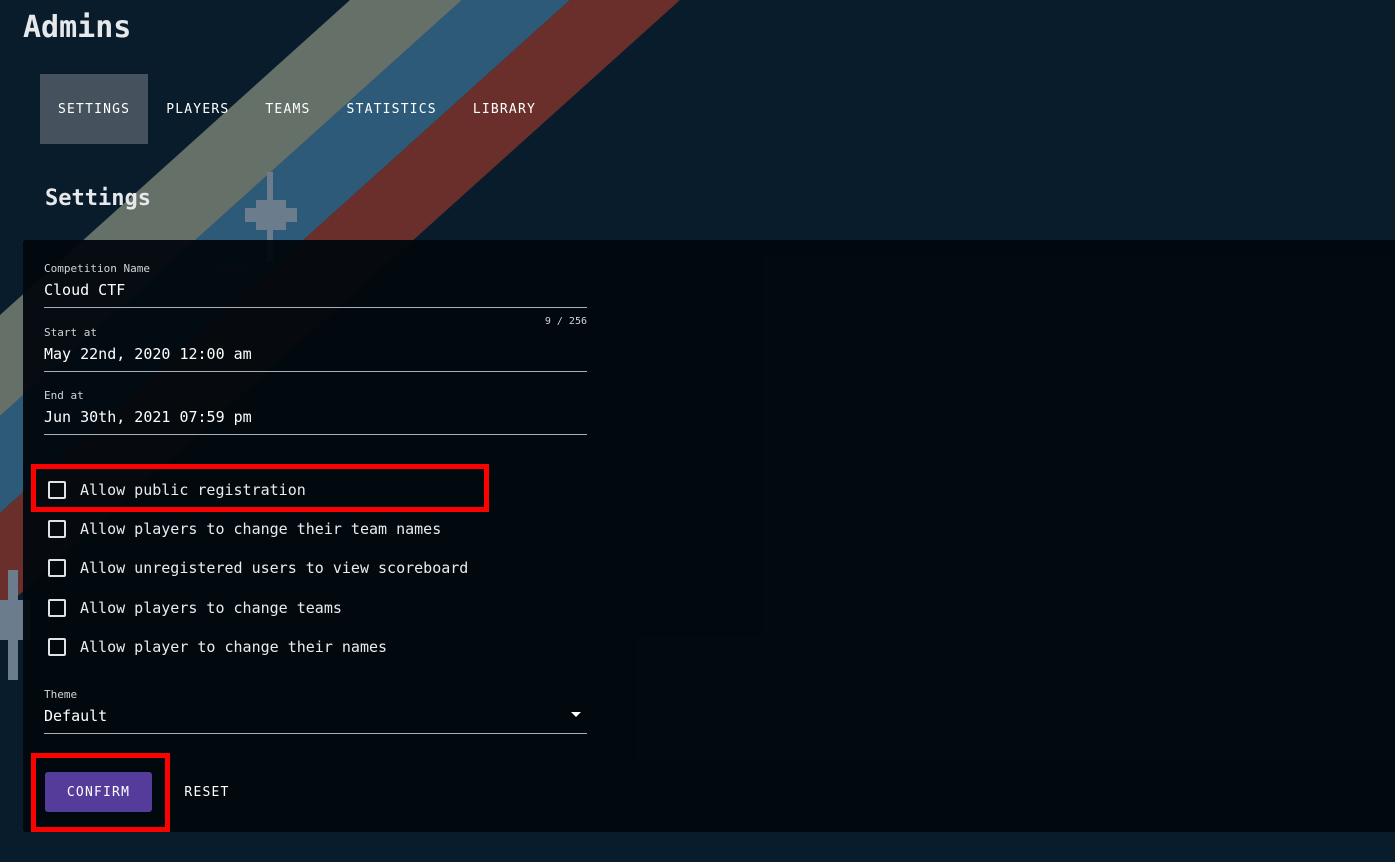  I want to click on competition-name-label: Competition Name, so click(97, 268).